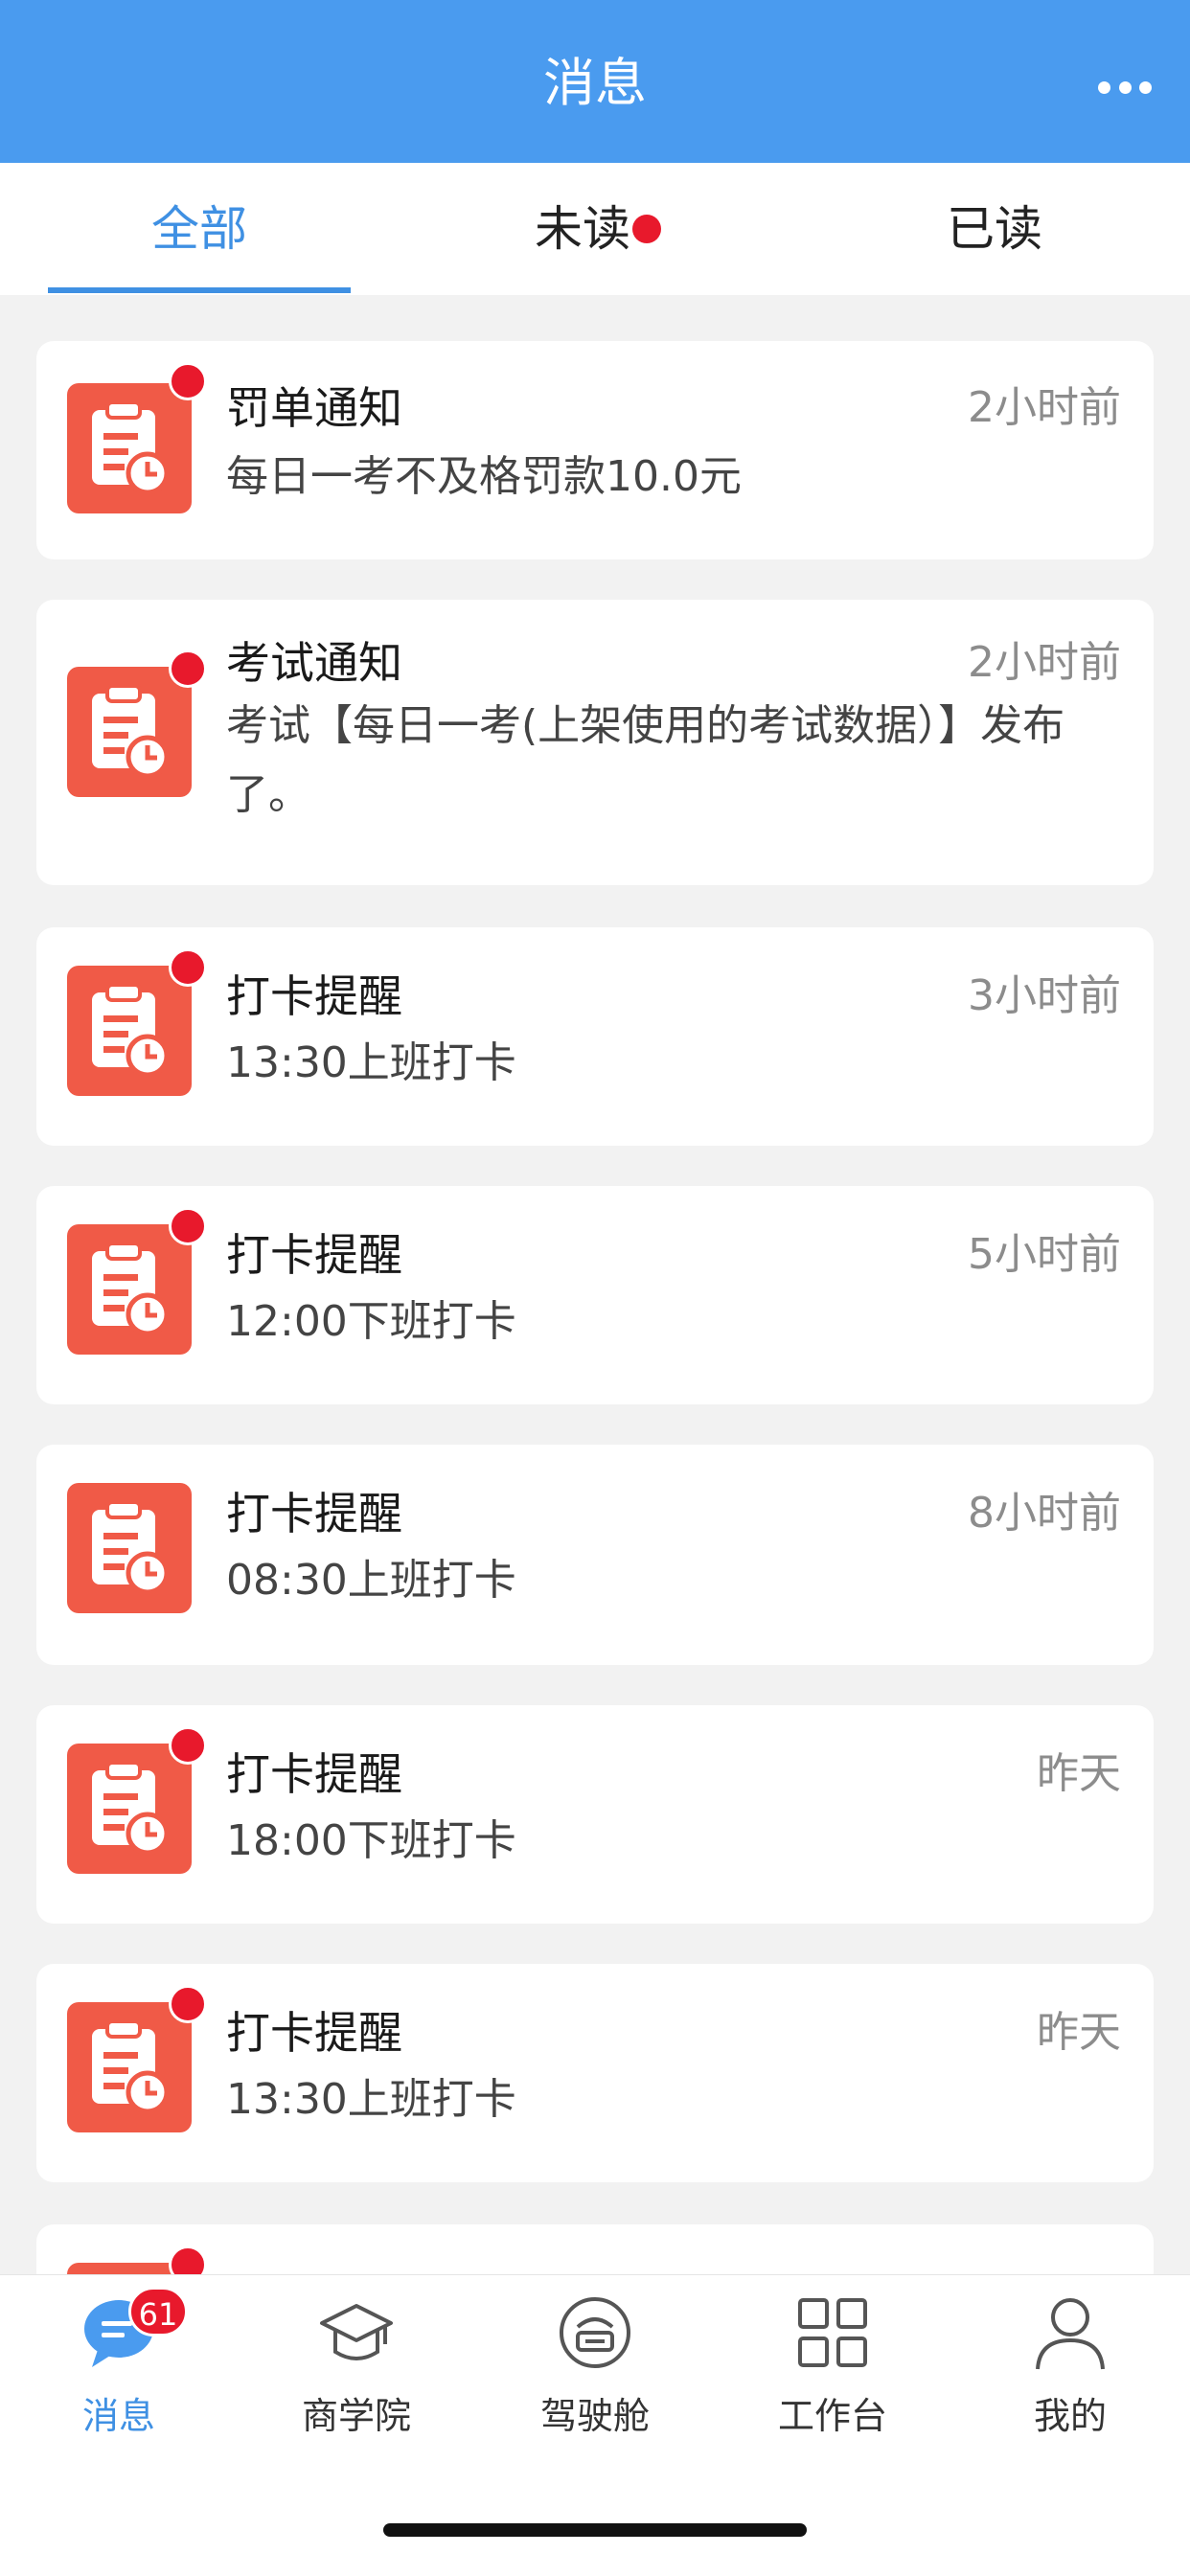 Image resolution: width=1190 pixels, height=2576 pixels. What do you see at coordinates (118, 2416) in the screenshot?
I see `nav-label-messages: 消息` at bounding box center [118, 2416].